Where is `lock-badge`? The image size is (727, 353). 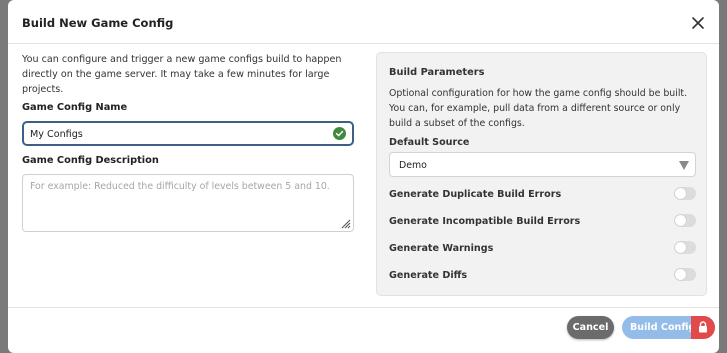
lock-badge is located at coordinates (703, 327).